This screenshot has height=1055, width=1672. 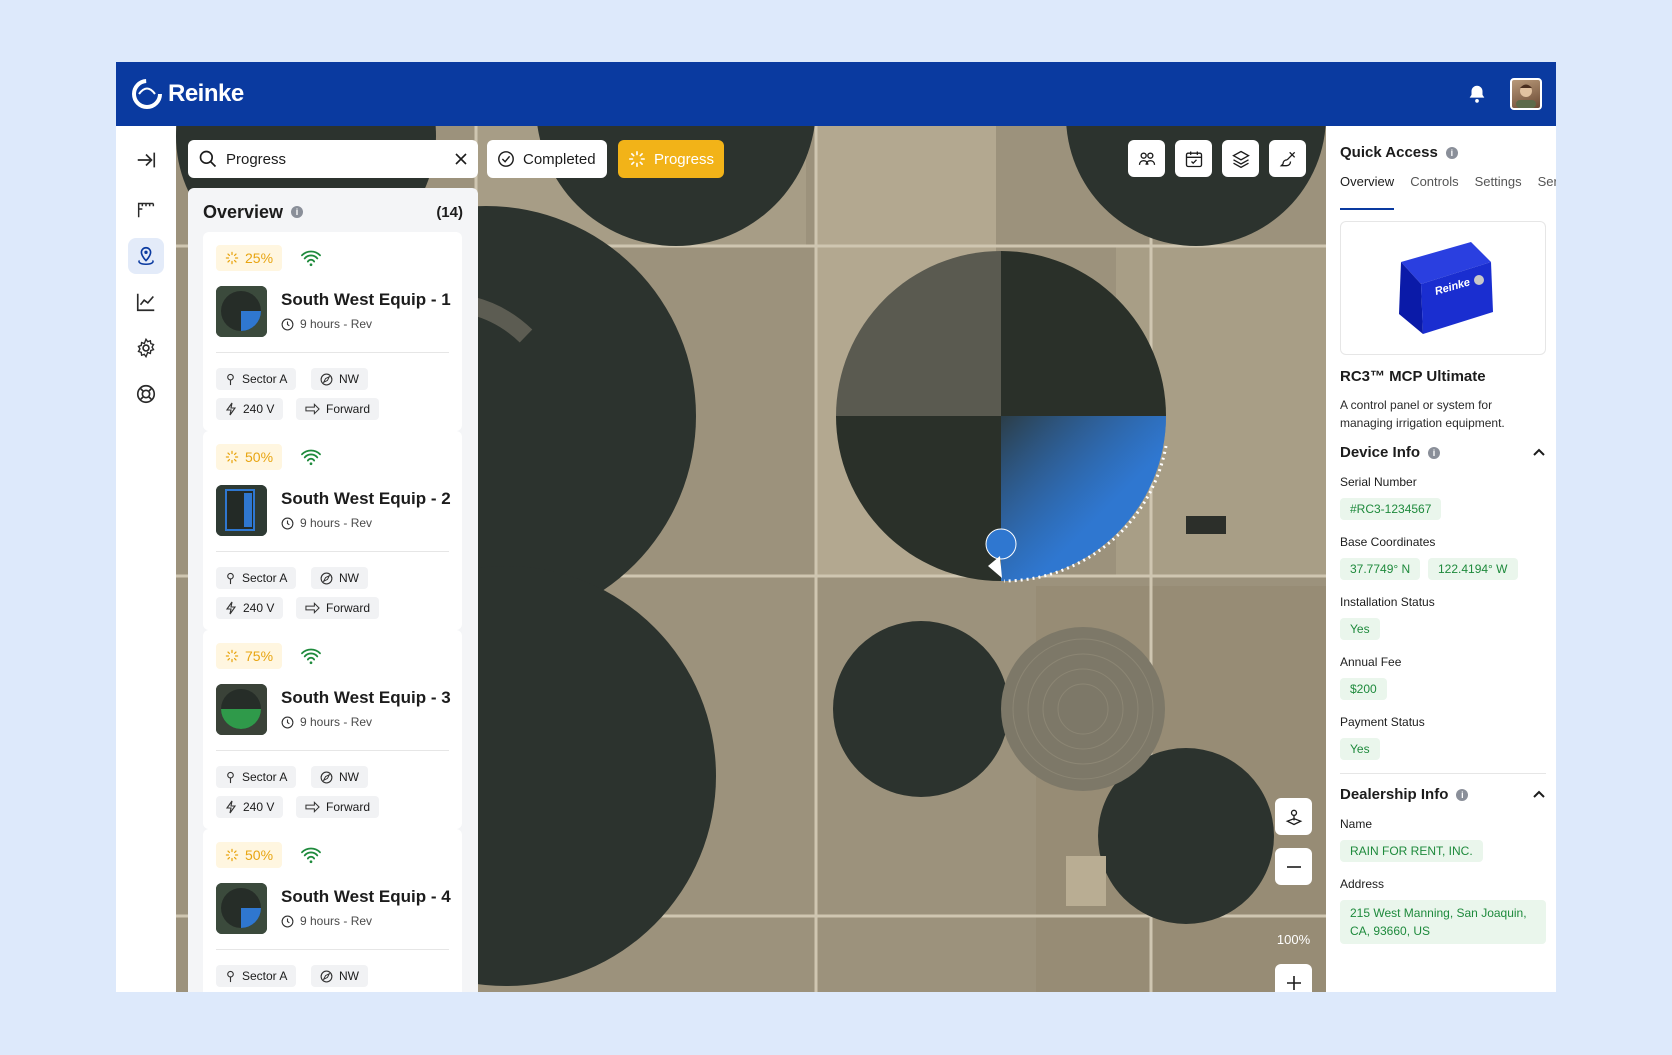 What do you see at coordinates (312, 807) in the screenshot?
I see `forward-icon` at bounding box center [312, 807].